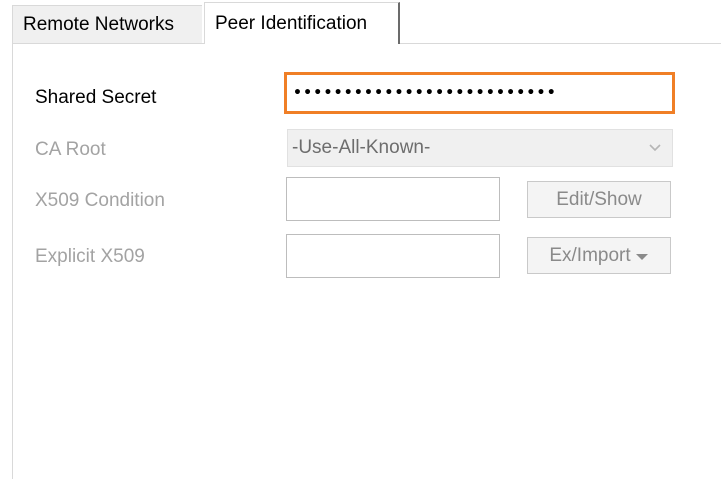 The width and height of the screenshot is (721, 479). Describe the element at coordinates (96, 97) in the screenshot. I see `shared-secret-label: Shared Secret` at that location.